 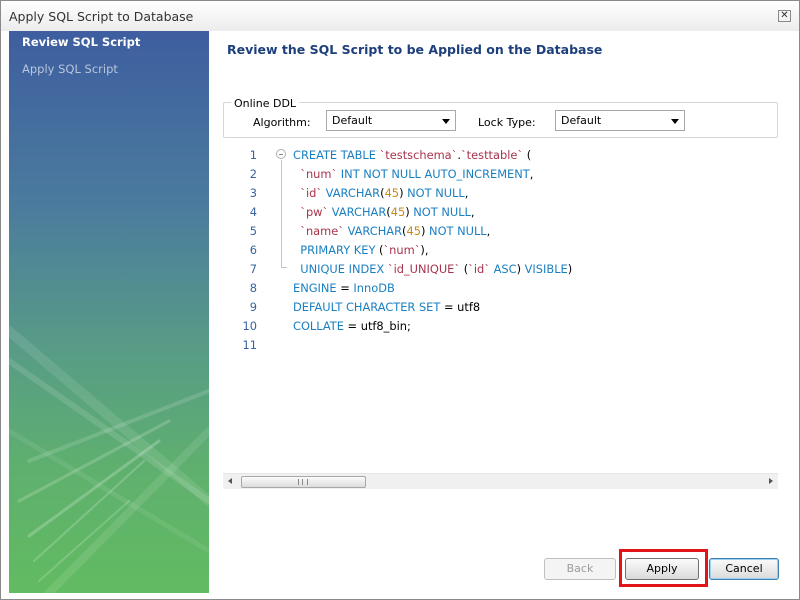 I want to click on sql-identifier: `testtable`, so click(x=492, y=155).